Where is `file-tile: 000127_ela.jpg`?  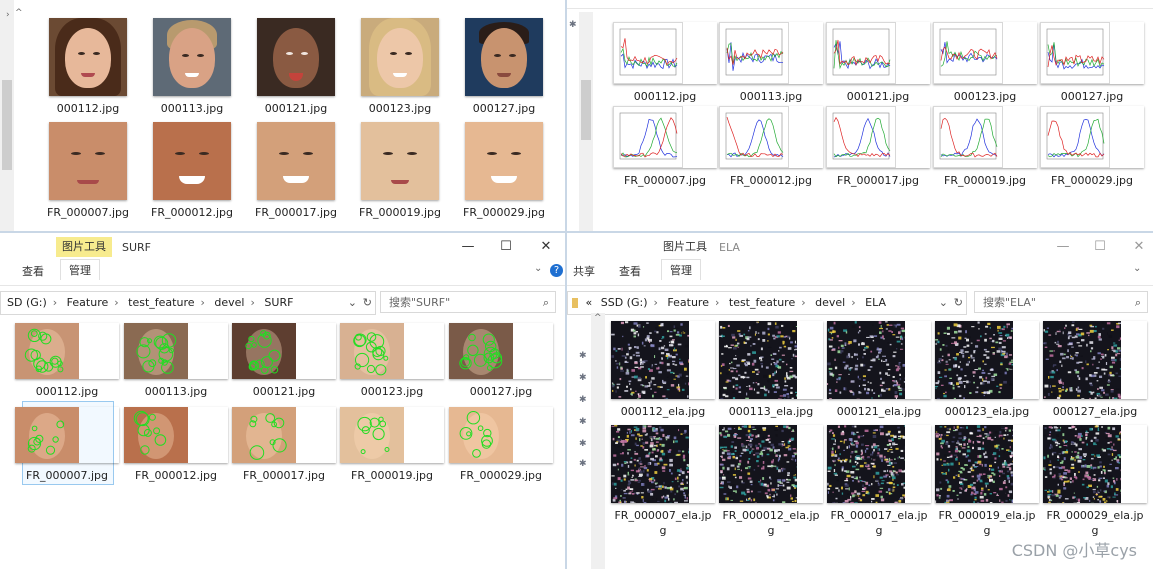
file-tile: 000127_ela.jpg is located at coordinates (1095, 370).